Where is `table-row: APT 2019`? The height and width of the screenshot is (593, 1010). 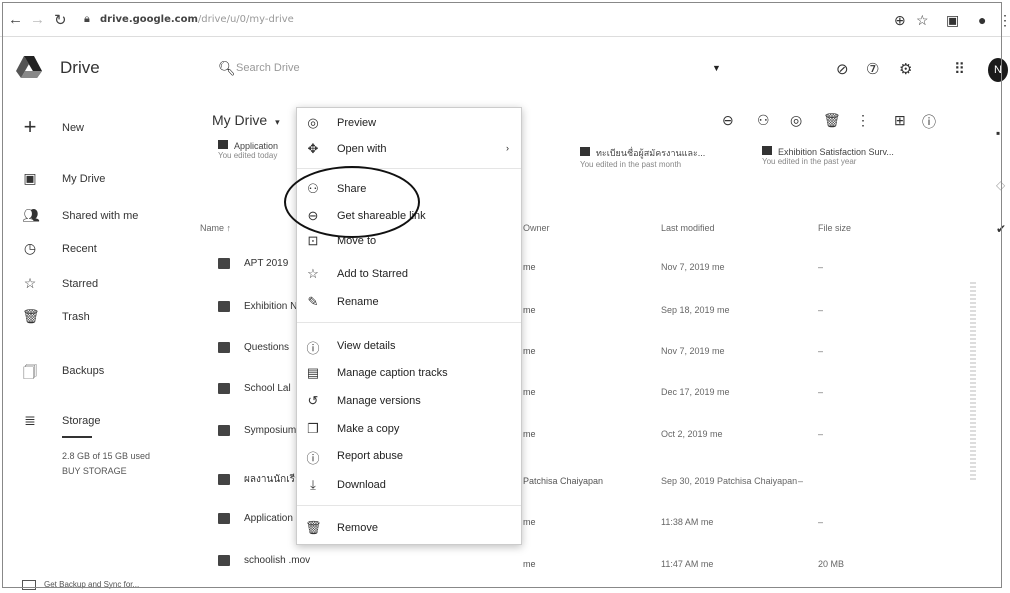
table-row: APT 2019 is located at coordinates (253, 263).